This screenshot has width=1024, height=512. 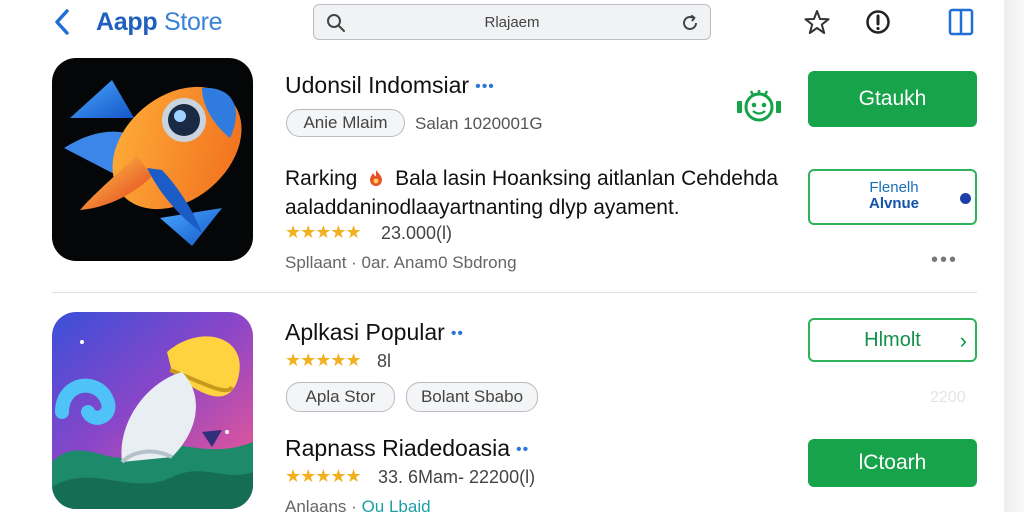 What do you see at coordinates (514, 292) in the screenshot?
I see `section-divider` at bounding box center [514, 292].